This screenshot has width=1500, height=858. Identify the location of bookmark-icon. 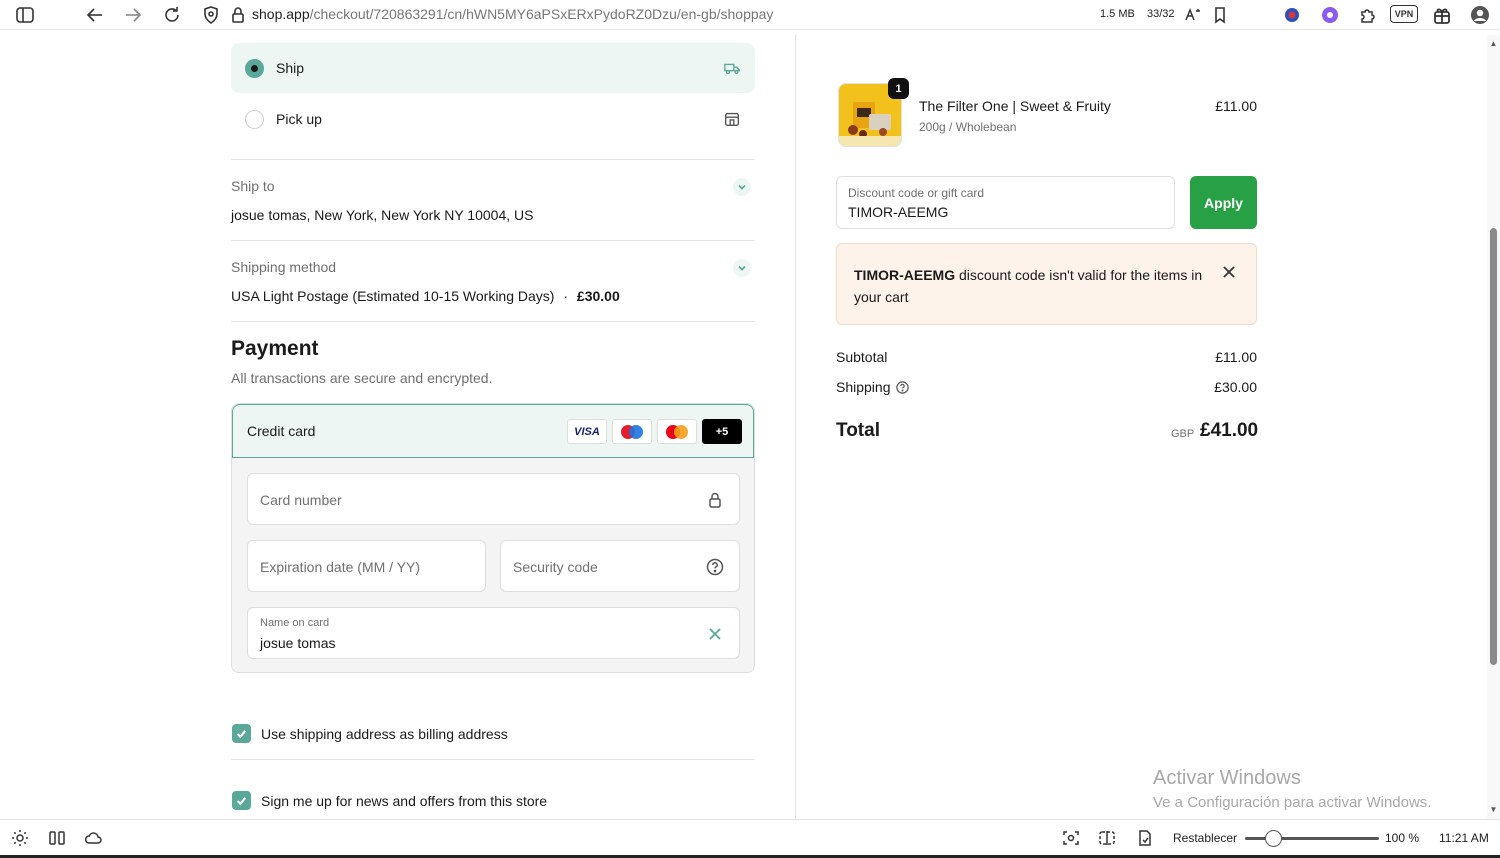
(1220, 15).